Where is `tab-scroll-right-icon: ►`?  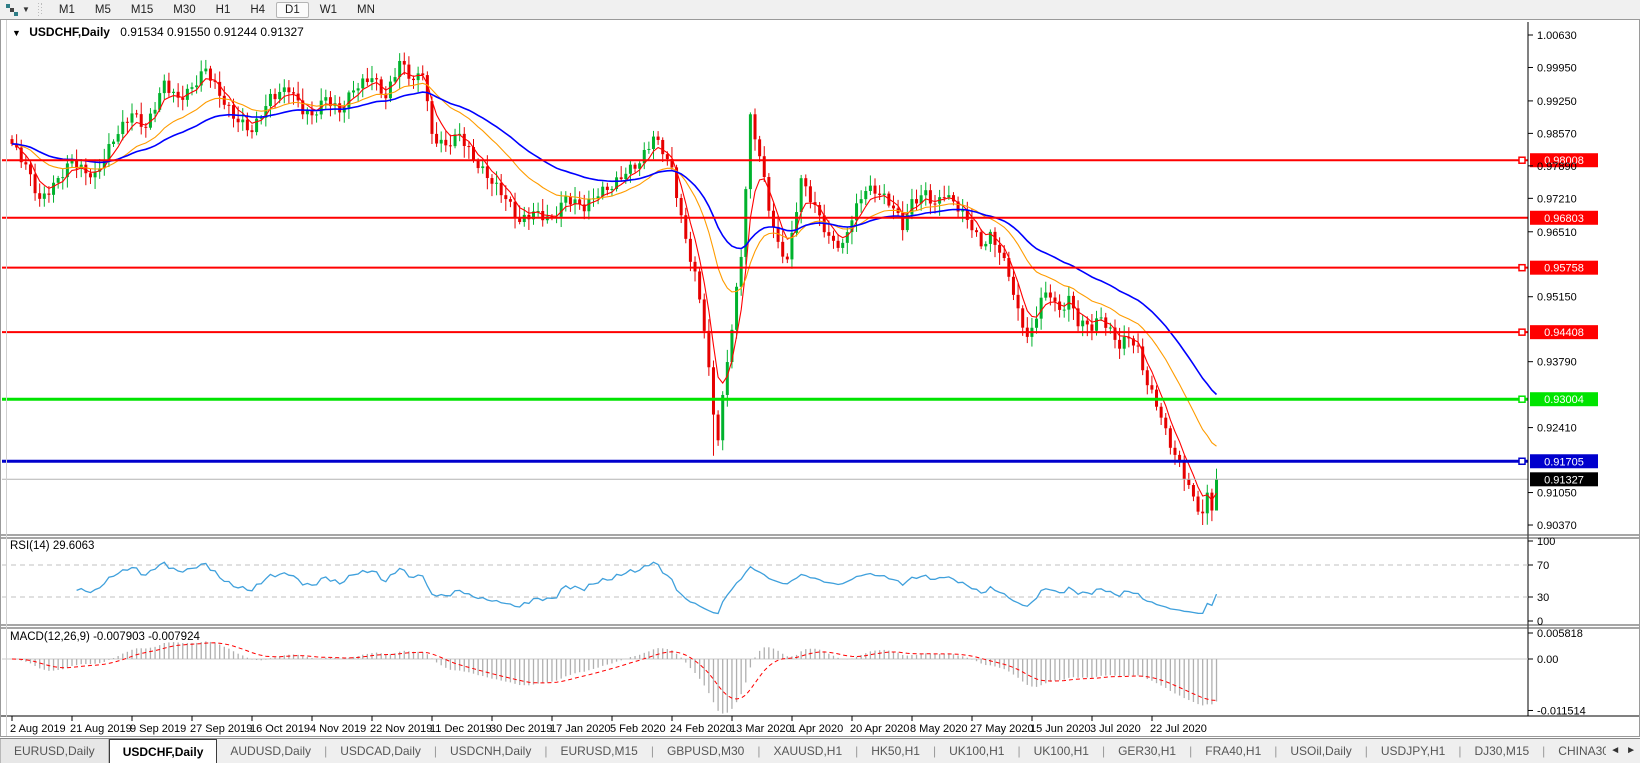
tab-scroll-right-icon: ► is located at coordinates (1631, 750).